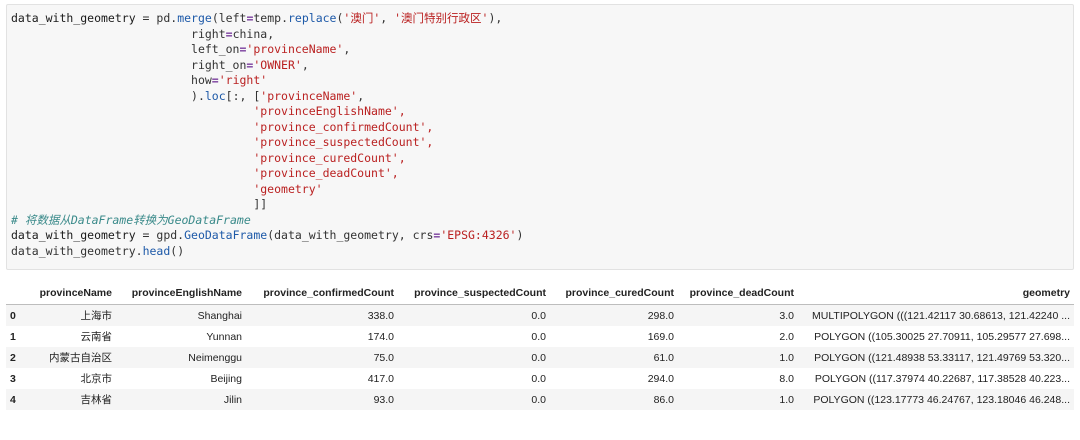 The width and height of the screenshot is (1080, 440). What do you see at coordinates (343, 126) in the screenshot?
I see `code-line: 'province_confirmedCount',` at bounding box center [343, 126].